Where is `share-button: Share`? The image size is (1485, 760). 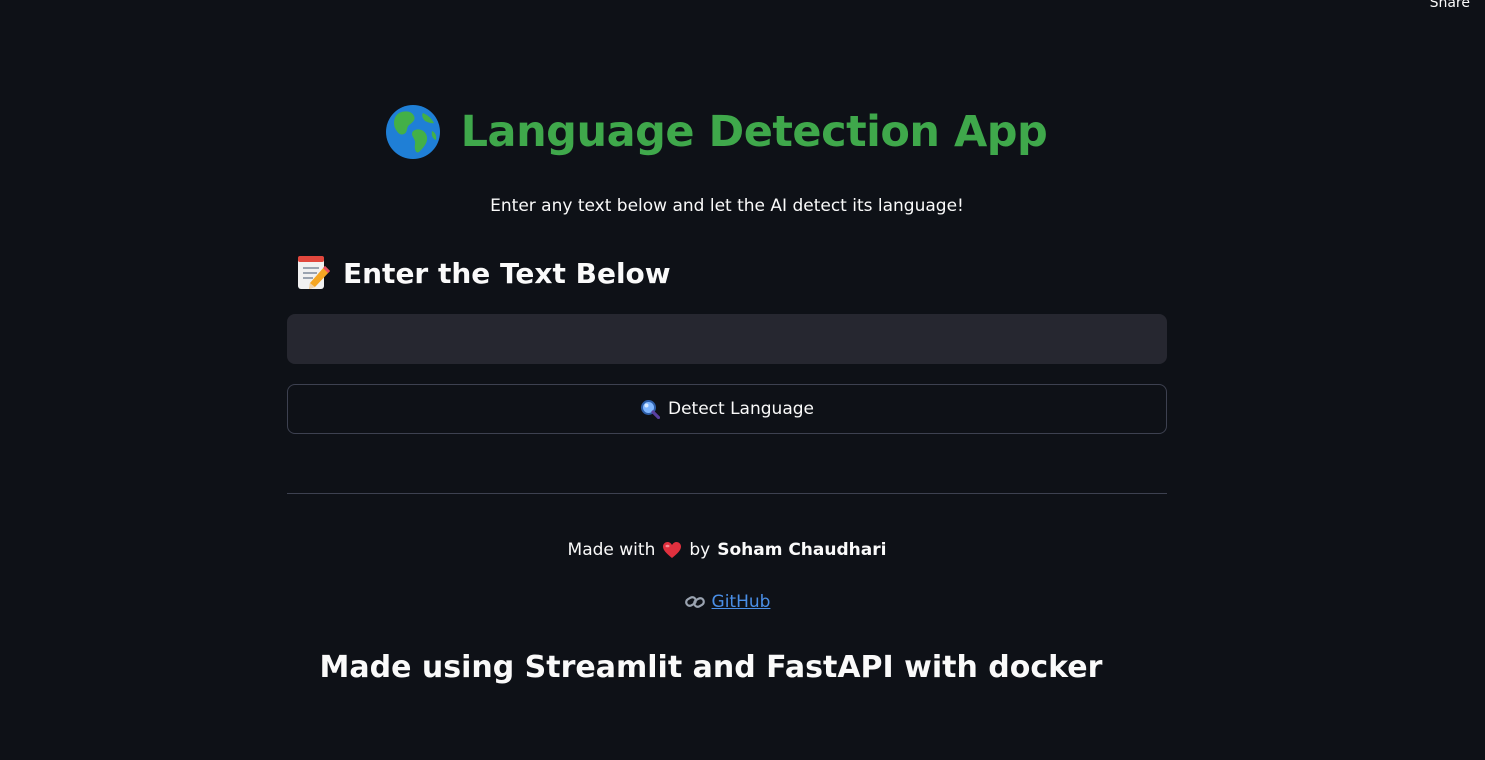 share-button: Share is located at coordinates (1450, 5).